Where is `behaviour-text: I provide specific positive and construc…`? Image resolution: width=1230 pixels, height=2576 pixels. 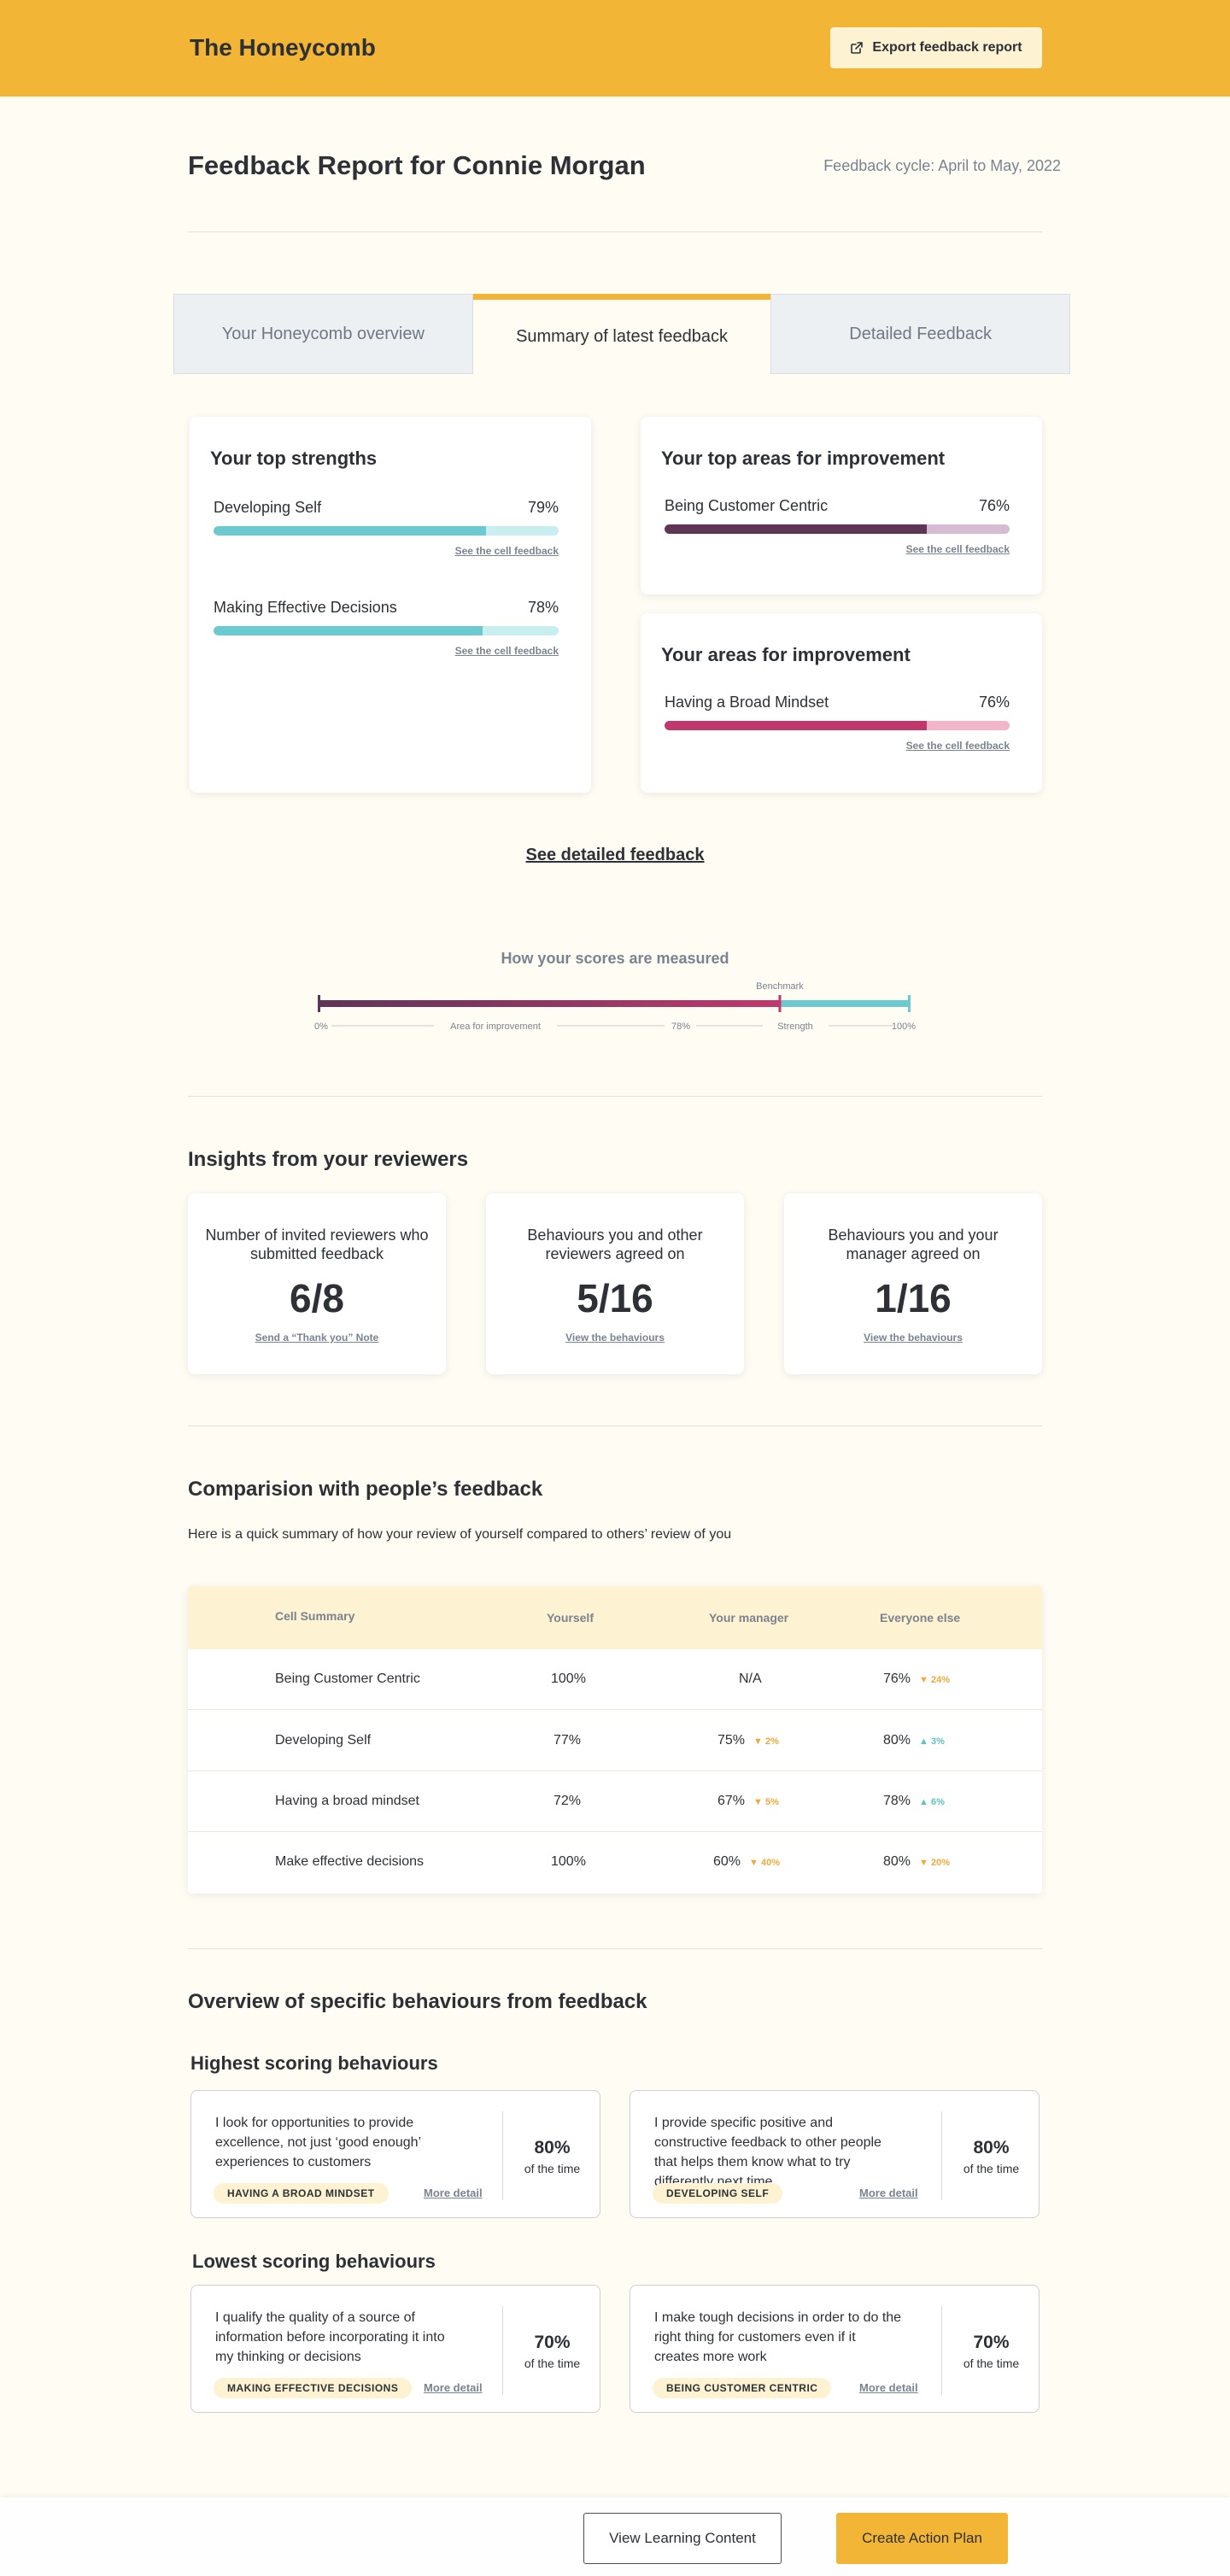
behaviour-text: I provide specific positive and construc… is located at coordinates (768, 2152).